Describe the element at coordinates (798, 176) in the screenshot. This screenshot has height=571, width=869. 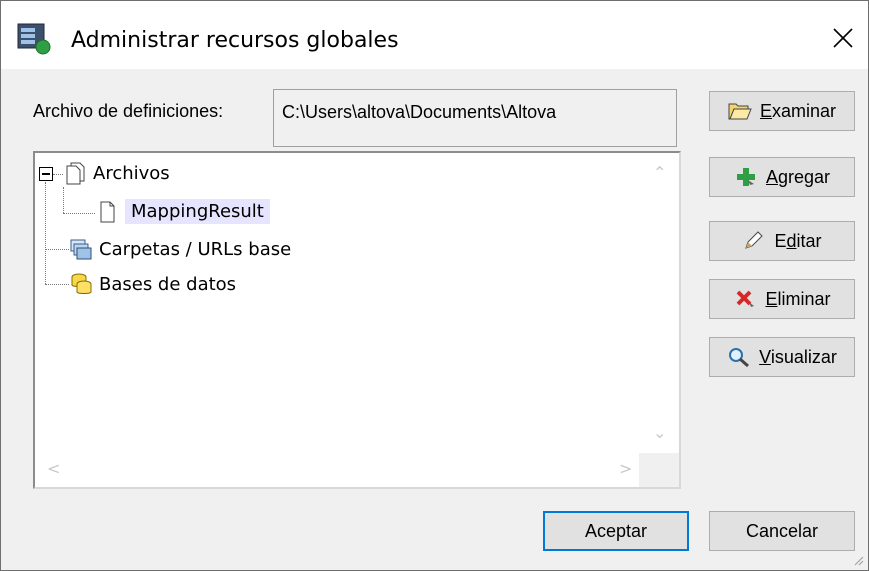
I see `button-label: Agregar` at that location.